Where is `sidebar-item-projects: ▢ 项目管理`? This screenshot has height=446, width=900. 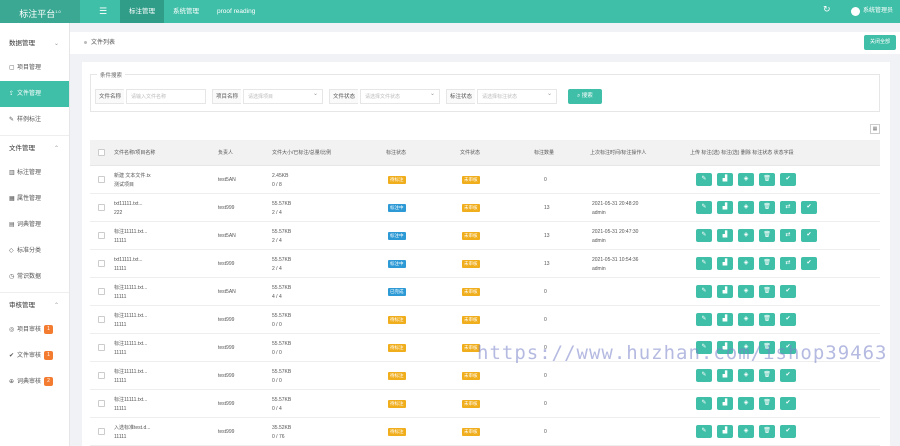 sidebar-item-projects: ▢ 项目管理 is located at coordinates (34, 68).